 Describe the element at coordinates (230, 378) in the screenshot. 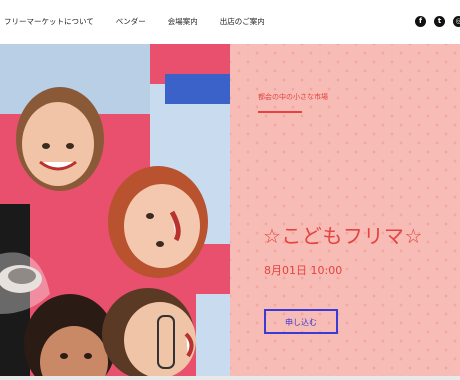

I see `page-divider` at that location.